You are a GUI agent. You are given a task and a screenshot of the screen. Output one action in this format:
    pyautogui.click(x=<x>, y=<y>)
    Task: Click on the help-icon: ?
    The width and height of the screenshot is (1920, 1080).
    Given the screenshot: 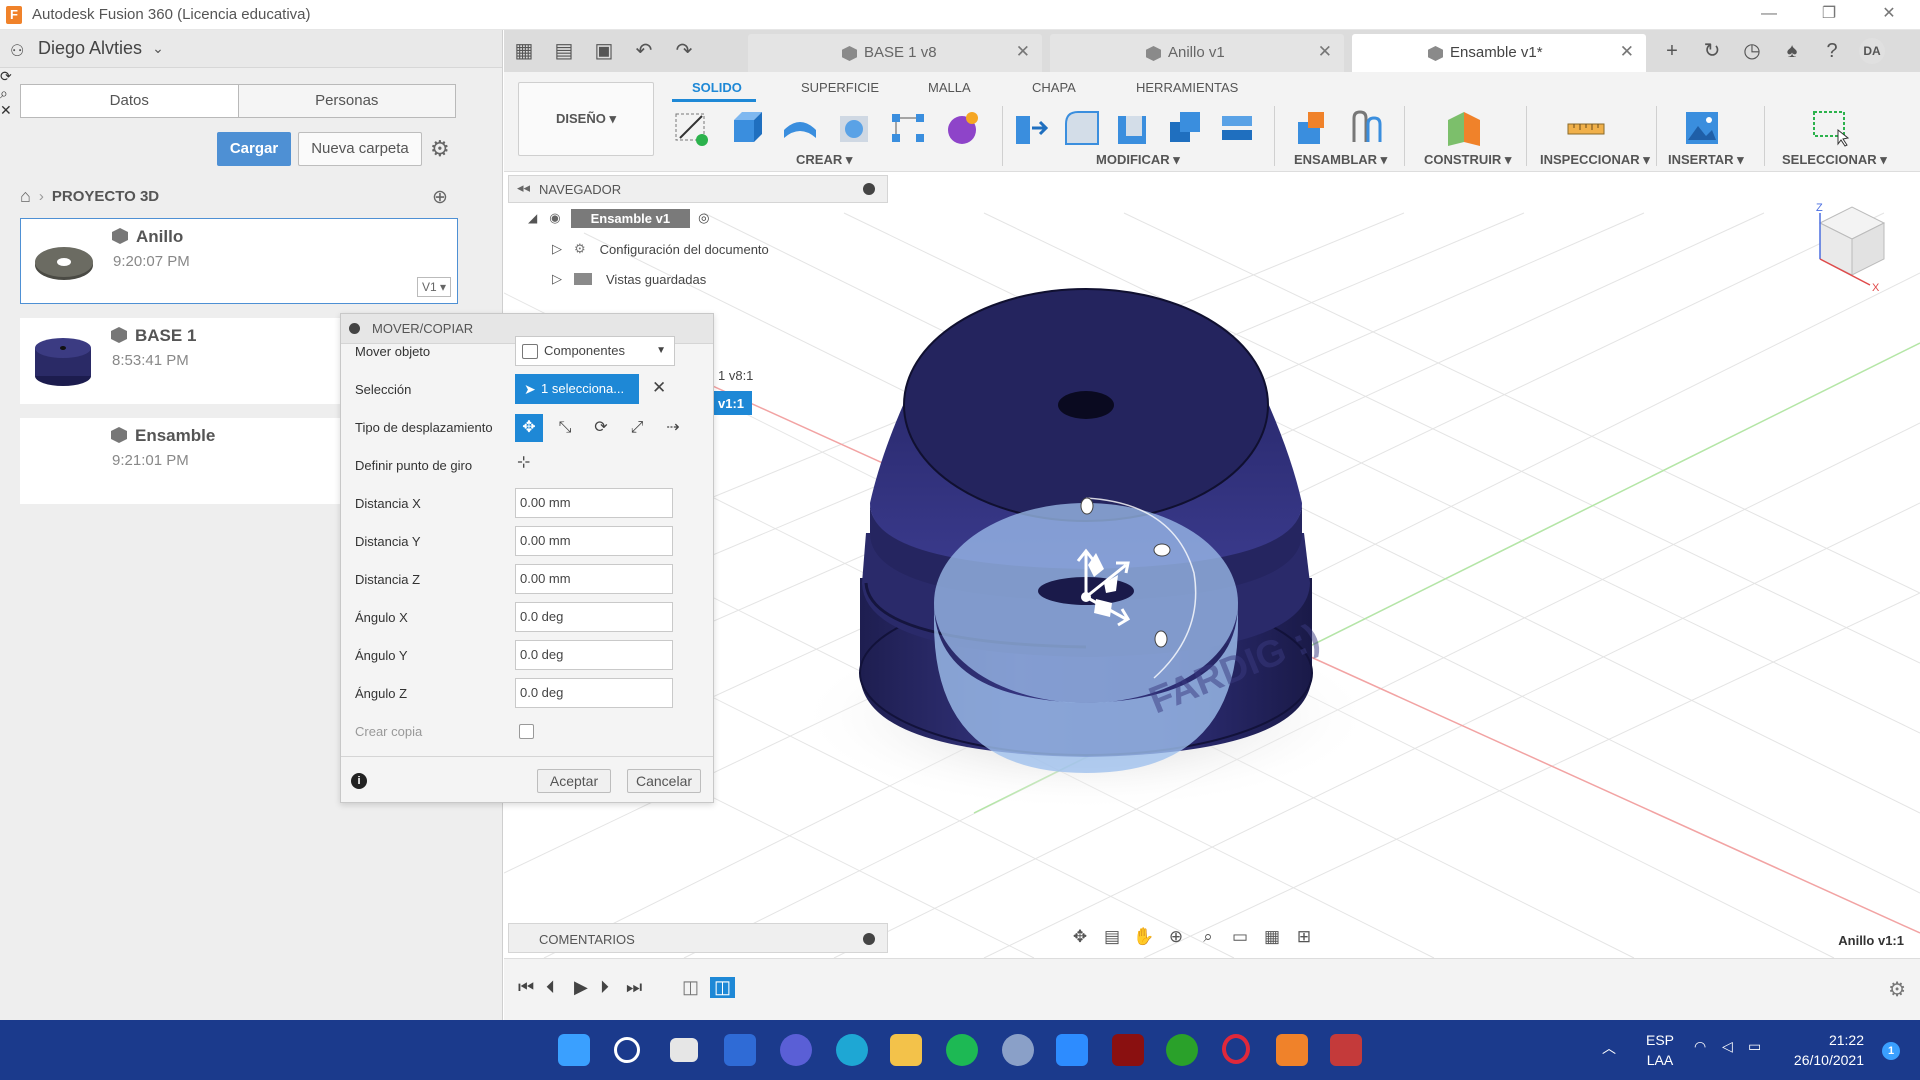 What is the action you would take?
    pyautogui.click(x=1832, y=51)
    